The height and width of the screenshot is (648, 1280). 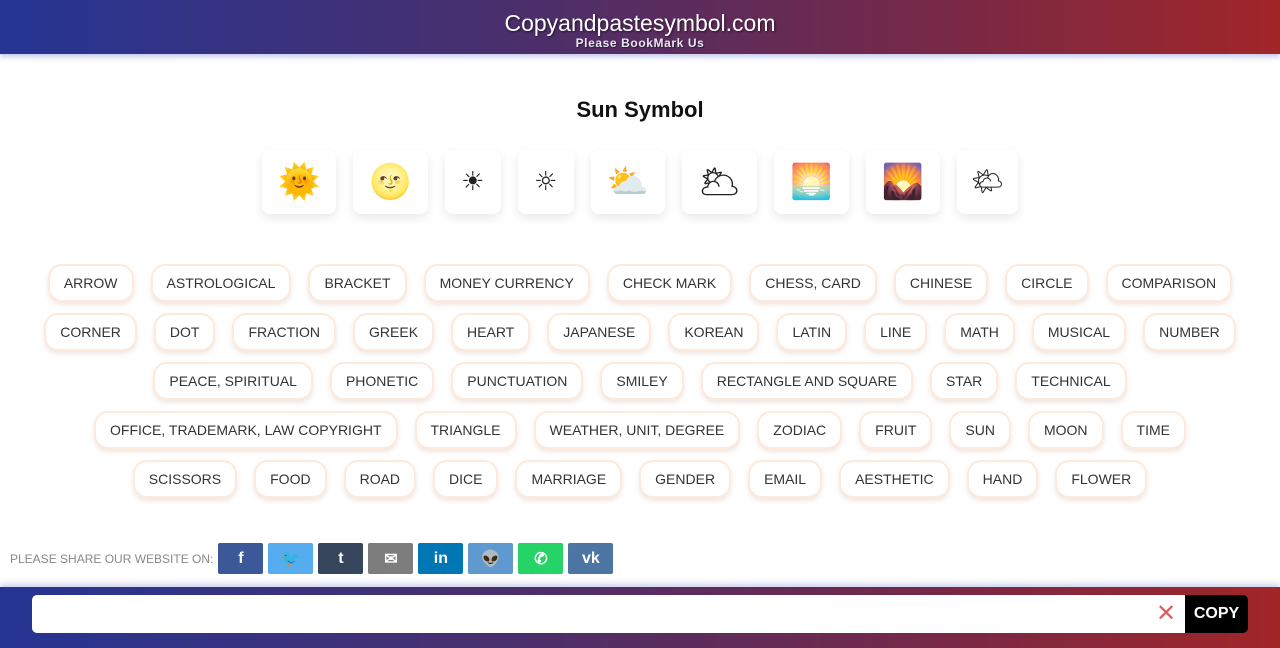 I want to click on symbol-card: 🌞, so click(x=299, y=182).